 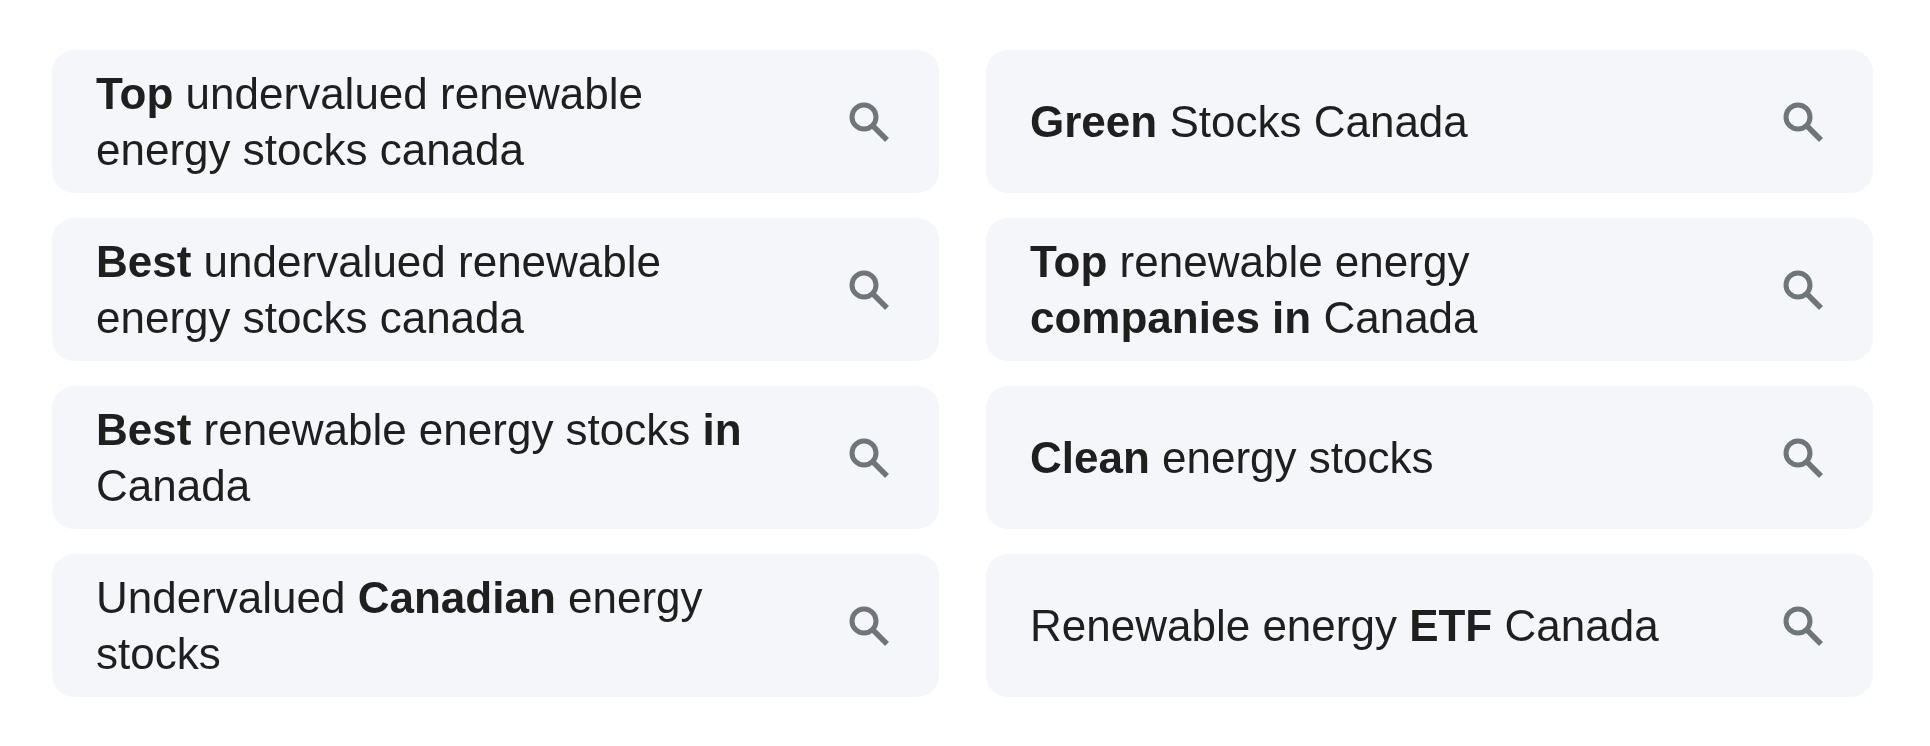 I want to click on related-search-link: Clean energy stocks, so click(x=1429, y=457).